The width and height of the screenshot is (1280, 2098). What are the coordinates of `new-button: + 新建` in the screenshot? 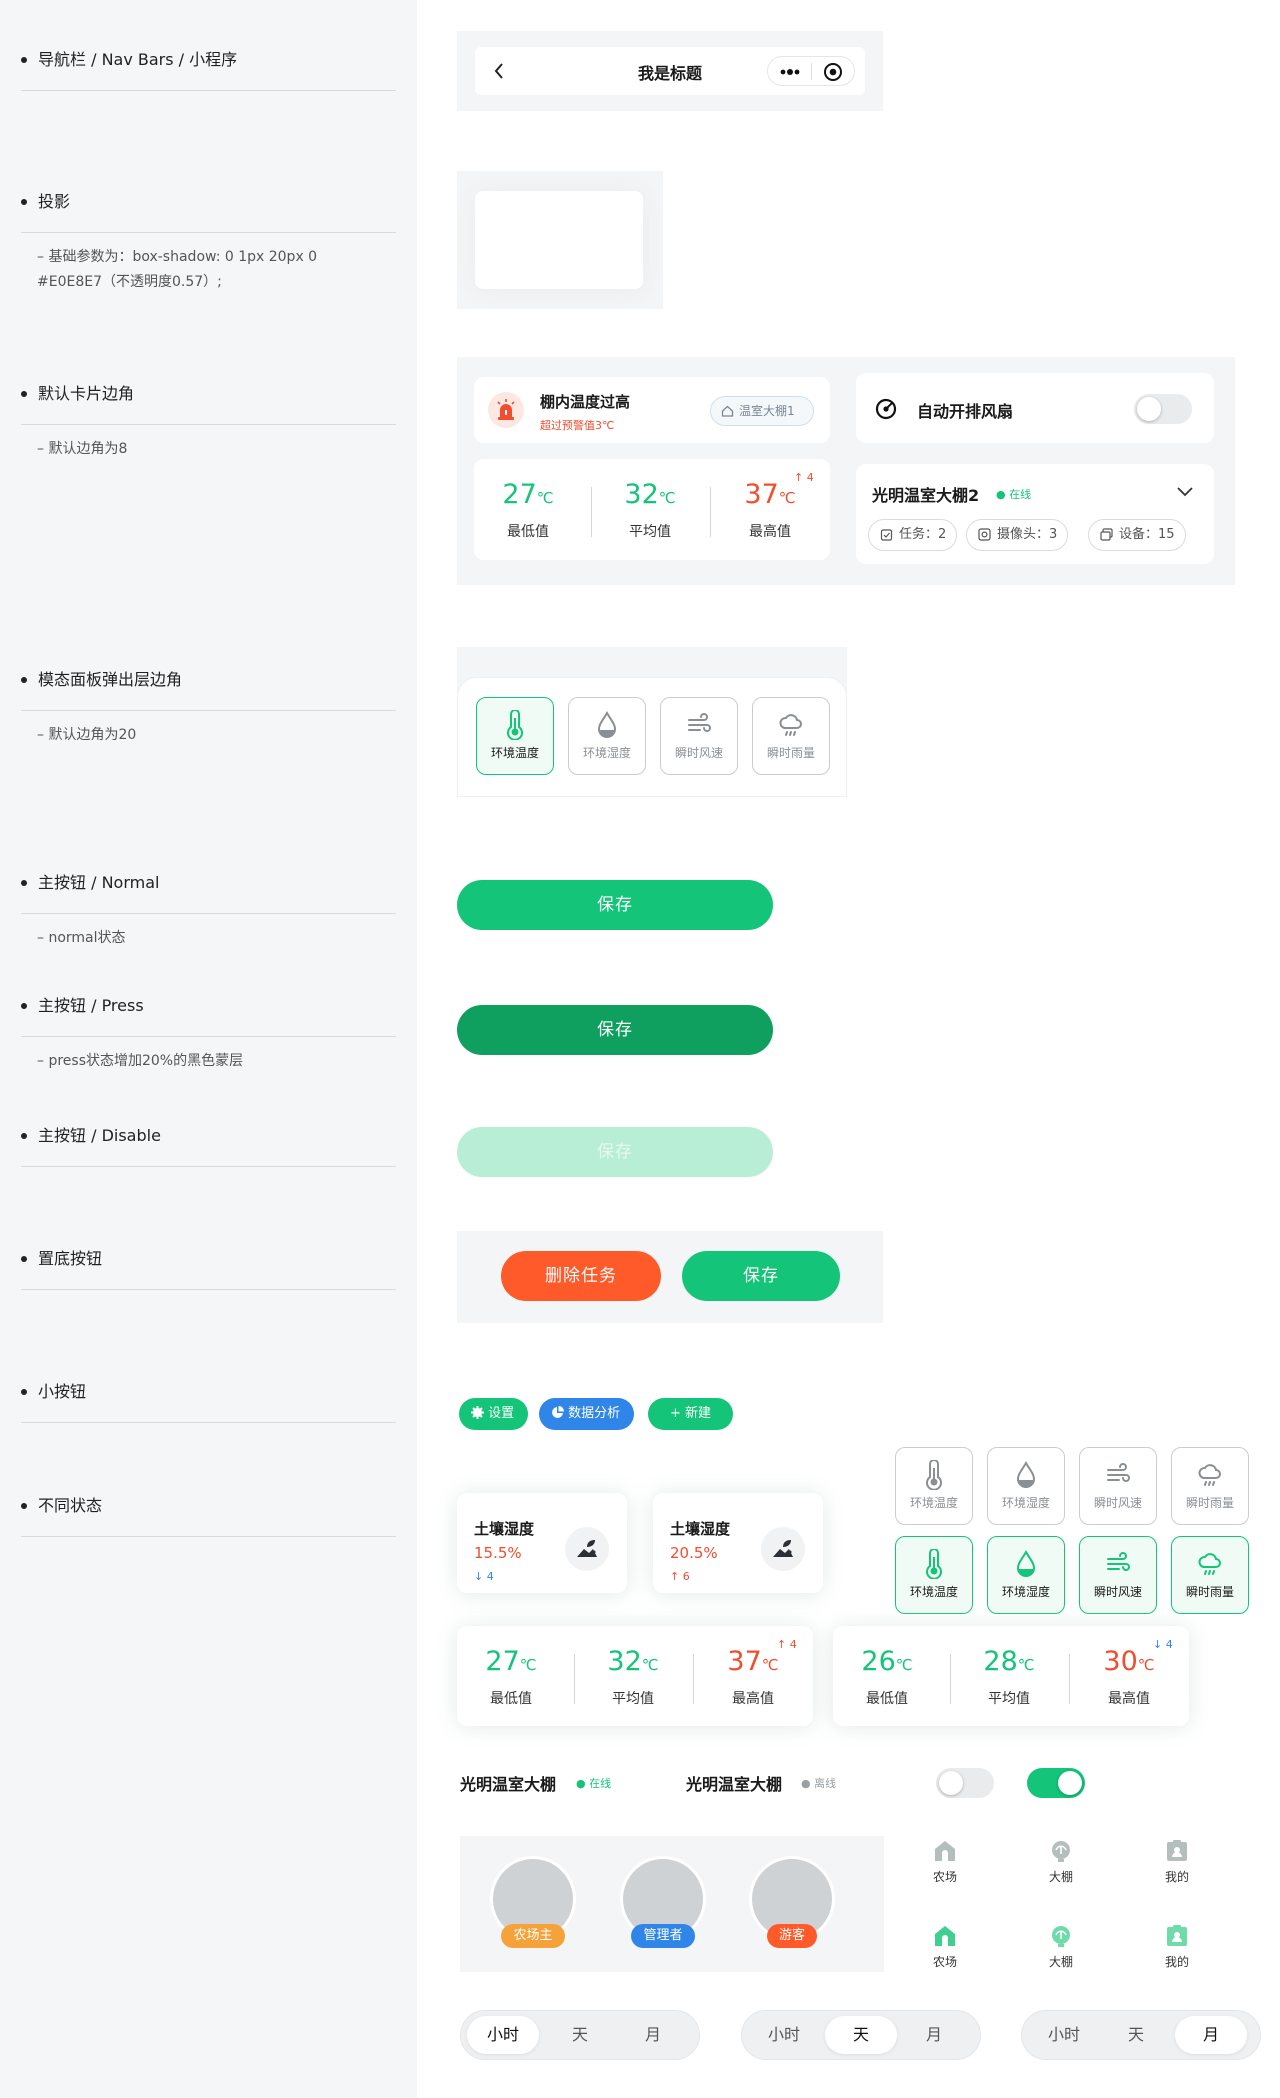 It's located at (691, 1414).